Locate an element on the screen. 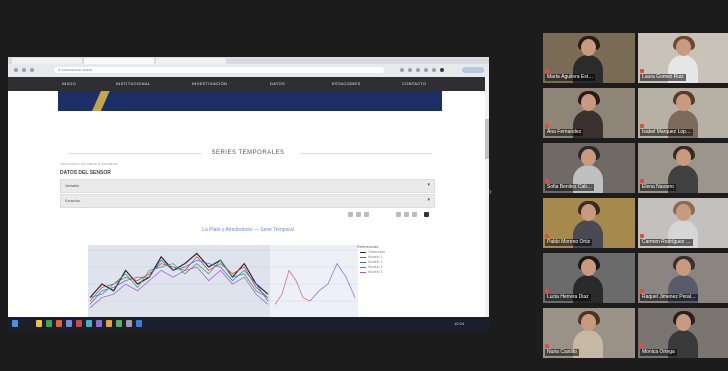 Image resolution: width=728 pixels, height=371 pixels. zoom-out-icon is located at coordinates (358, 214).